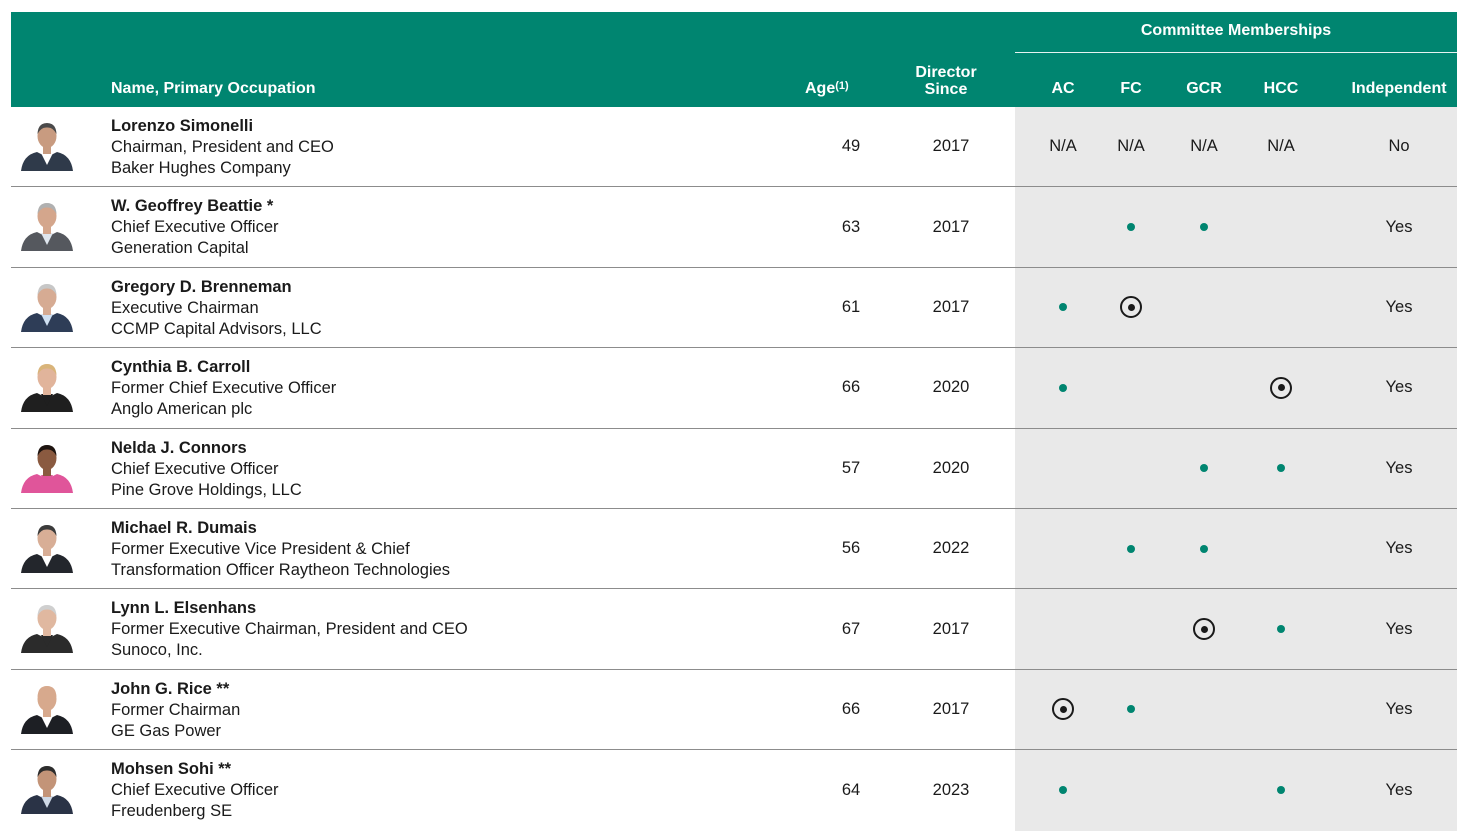  I want to click on director-since-cell: 2022, so click(951, 548).